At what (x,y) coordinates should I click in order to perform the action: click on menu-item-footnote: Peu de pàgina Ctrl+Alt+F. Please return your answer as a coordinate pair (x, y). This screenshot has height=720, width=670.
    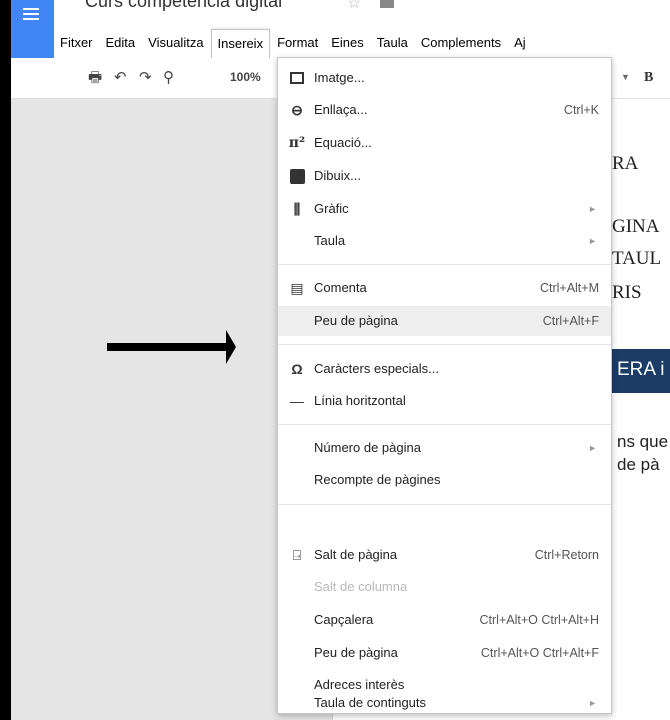
    Looking at the image, I should click on (444, 321).